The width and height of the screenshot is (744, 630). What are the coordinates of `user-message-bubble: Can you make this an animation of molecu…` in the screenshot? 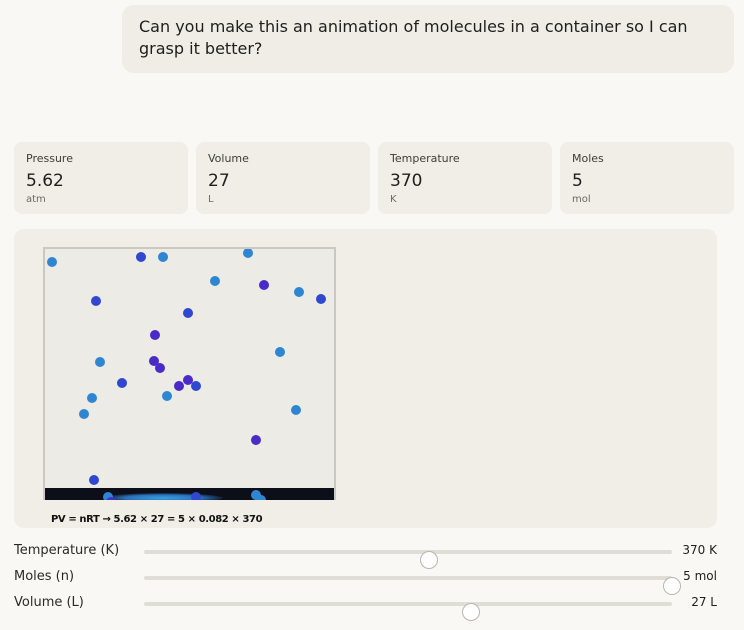 It's located at (428, 39).